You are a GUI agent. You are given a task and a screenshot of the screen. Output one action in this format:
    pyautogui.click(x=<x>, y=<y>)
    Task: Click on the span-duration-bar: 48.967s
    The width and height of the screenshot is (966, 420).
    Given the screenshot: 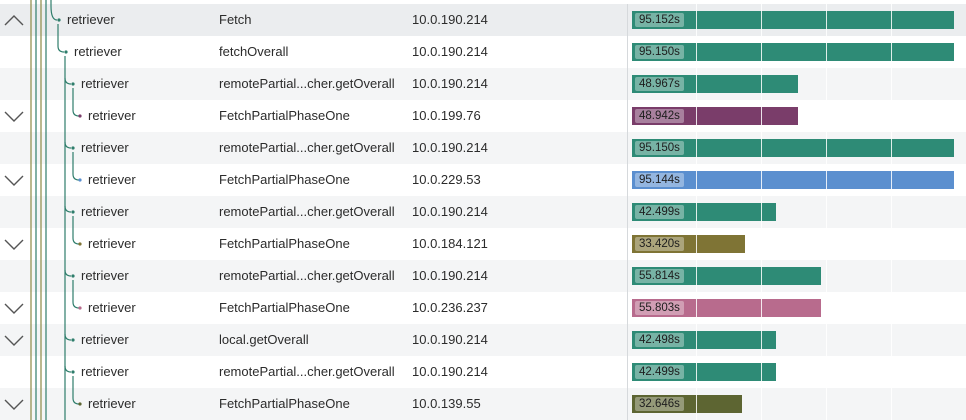 What is the action you would take?
    pyautogui.click(x=715, y=84)
    